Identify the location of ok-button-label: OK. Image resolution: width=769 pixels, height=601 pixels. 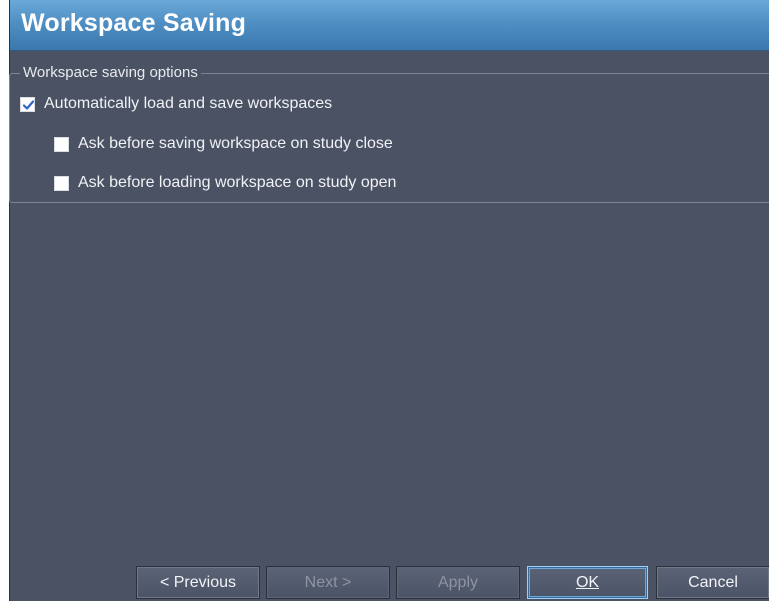
(587, 582).